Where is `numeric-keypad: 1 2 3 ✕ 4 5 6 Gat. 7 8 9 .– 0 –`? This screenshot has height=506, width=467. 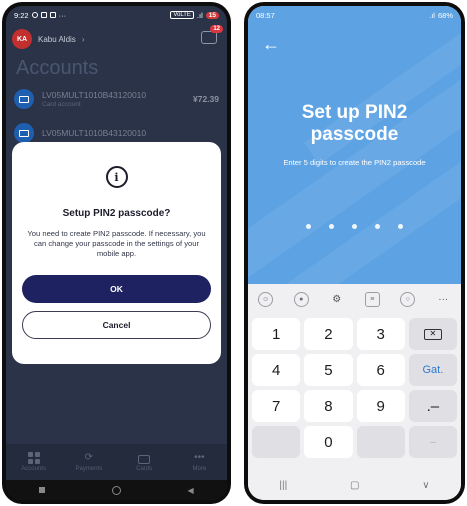
numeric-keypad: 1 2 3 ✕ 4 5 6 Gat. 7 8 9 .– 0 – is located at coordinates (354, 388).